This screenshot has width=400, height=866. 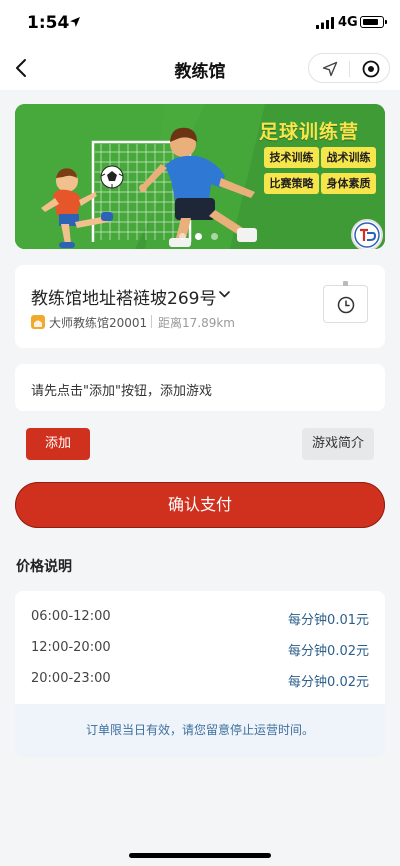 I want to click on venue-card: 教练馆地址褡裢坡269号 大师教练馆20001 距离17.89km, so click(x=200, y=306).